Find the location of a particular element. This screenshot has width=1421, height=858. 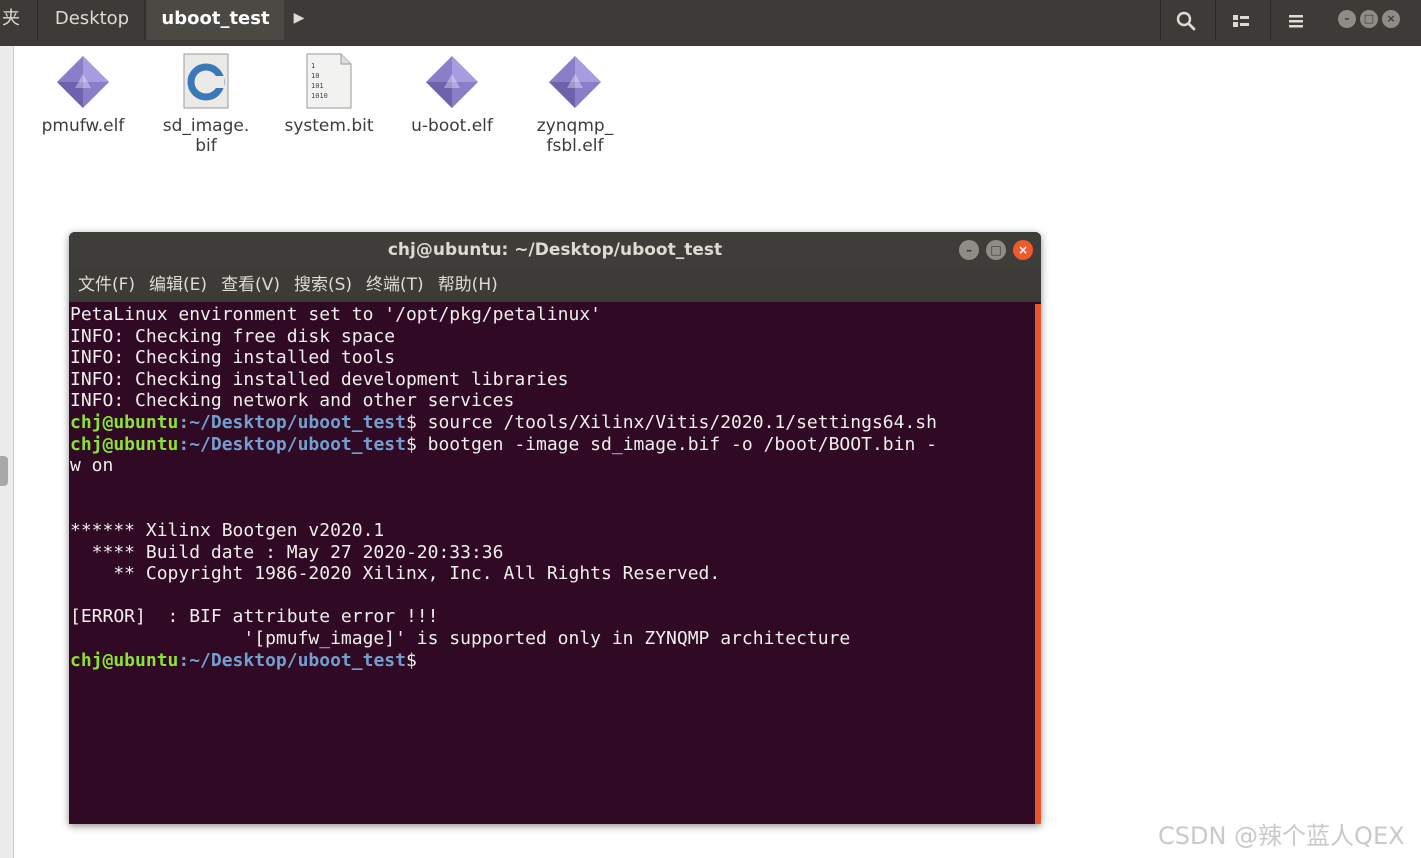

view-toggle-button is located at coordinates (1240, 20).